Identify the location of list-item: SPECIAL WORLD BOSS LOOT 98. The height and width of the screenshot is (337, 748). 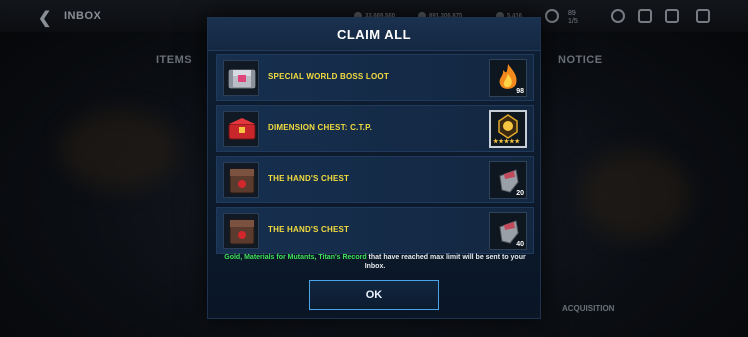
(375, 77).